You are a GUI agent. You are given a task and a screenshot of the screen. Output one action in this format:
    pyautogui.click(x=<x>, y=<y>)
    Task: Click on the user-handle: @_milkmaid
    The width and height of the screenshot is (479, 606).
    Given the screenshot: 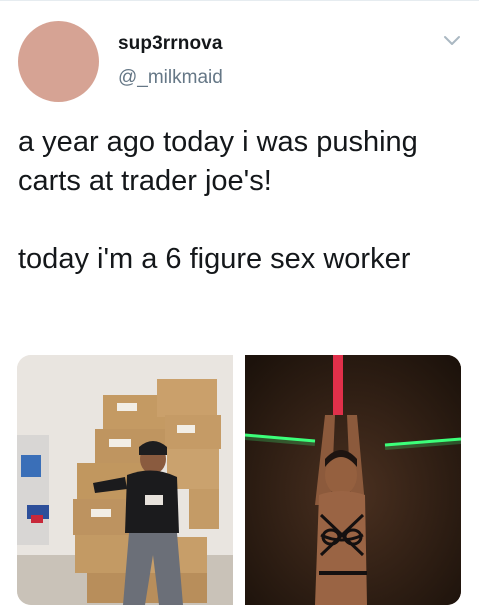 What is the action you would take?
    pyautogui.click(x=170, y=78)
    